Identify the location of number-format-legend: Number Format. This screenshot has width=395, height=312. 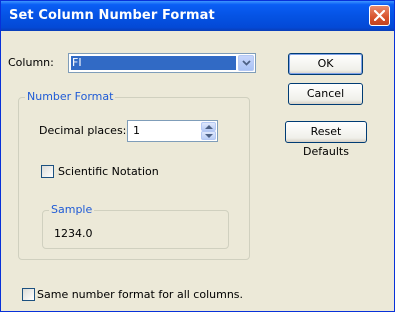
(70, 96).